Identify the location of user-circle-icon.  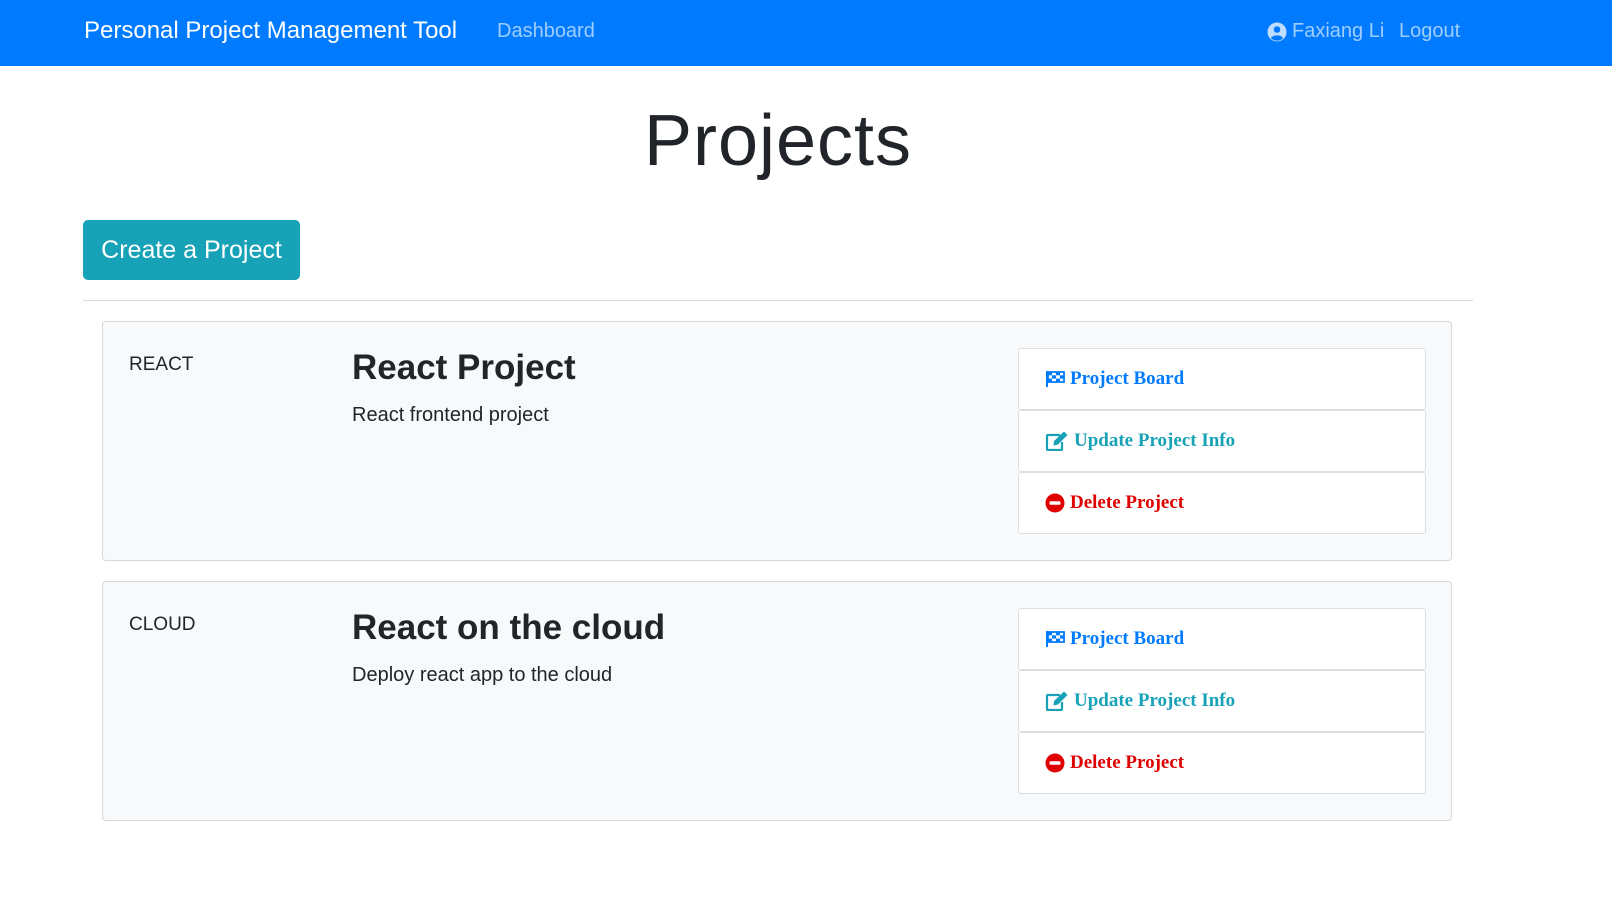
(1277, 31).